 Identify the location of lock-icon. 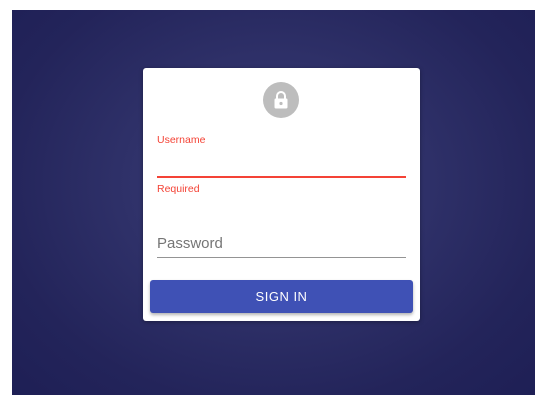
(281, 100).